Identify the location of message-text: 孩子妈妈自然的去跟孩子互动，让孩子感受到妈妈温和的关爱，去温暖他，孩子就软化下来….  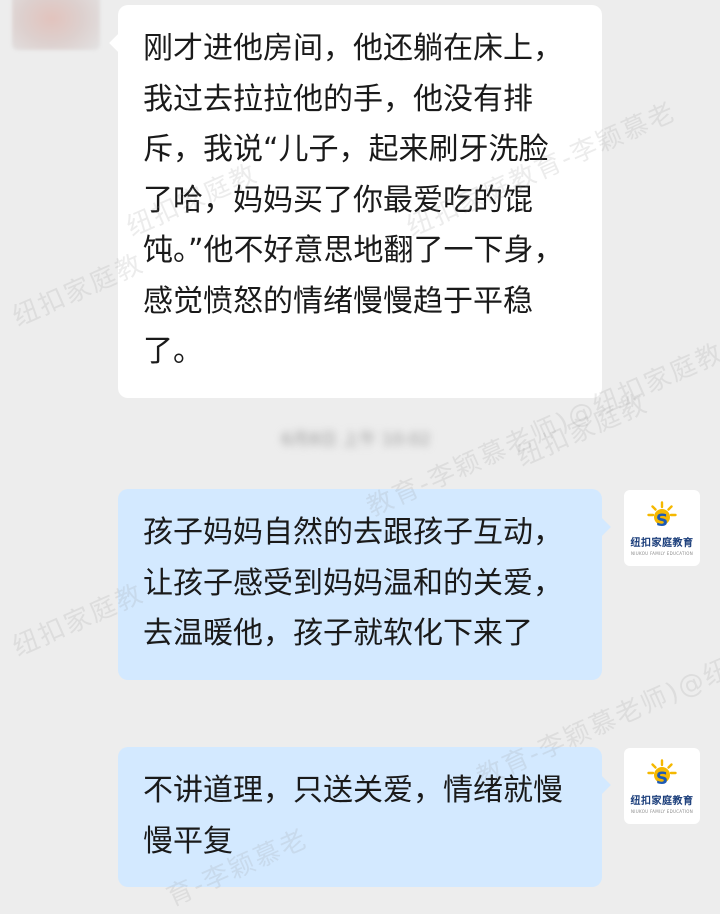
(353, 583).